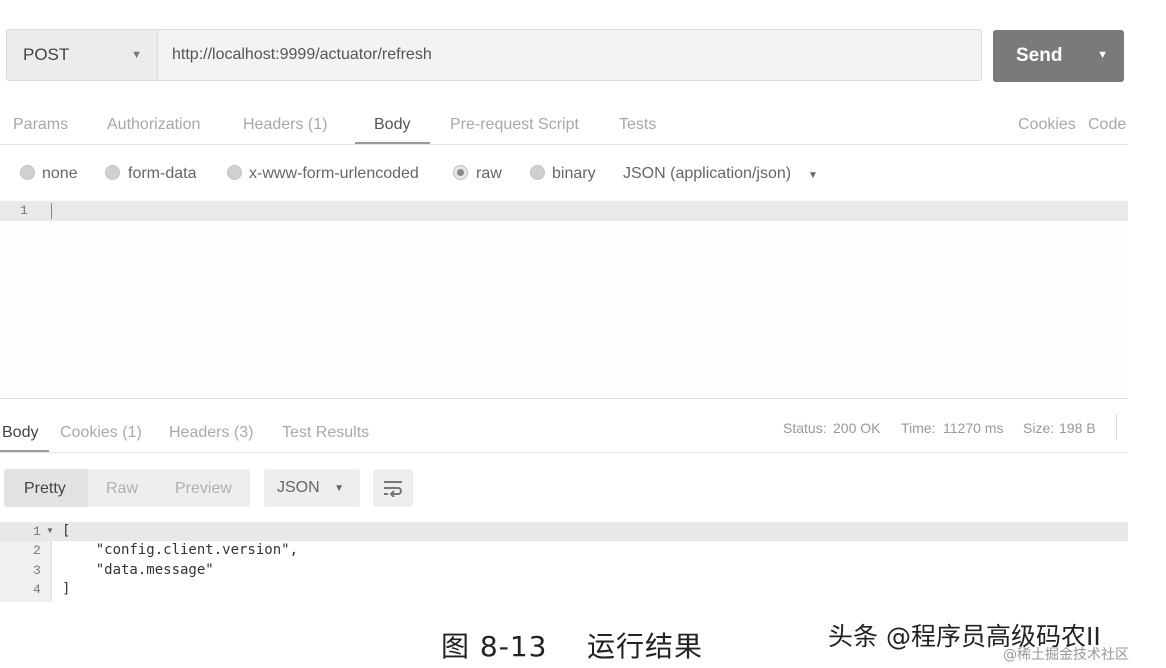 The image size is (1166, 668). What do you see at coordinates (122, 489) in the screenshot?
I see `raw-button: Raw` at bounding box center [122, 489].